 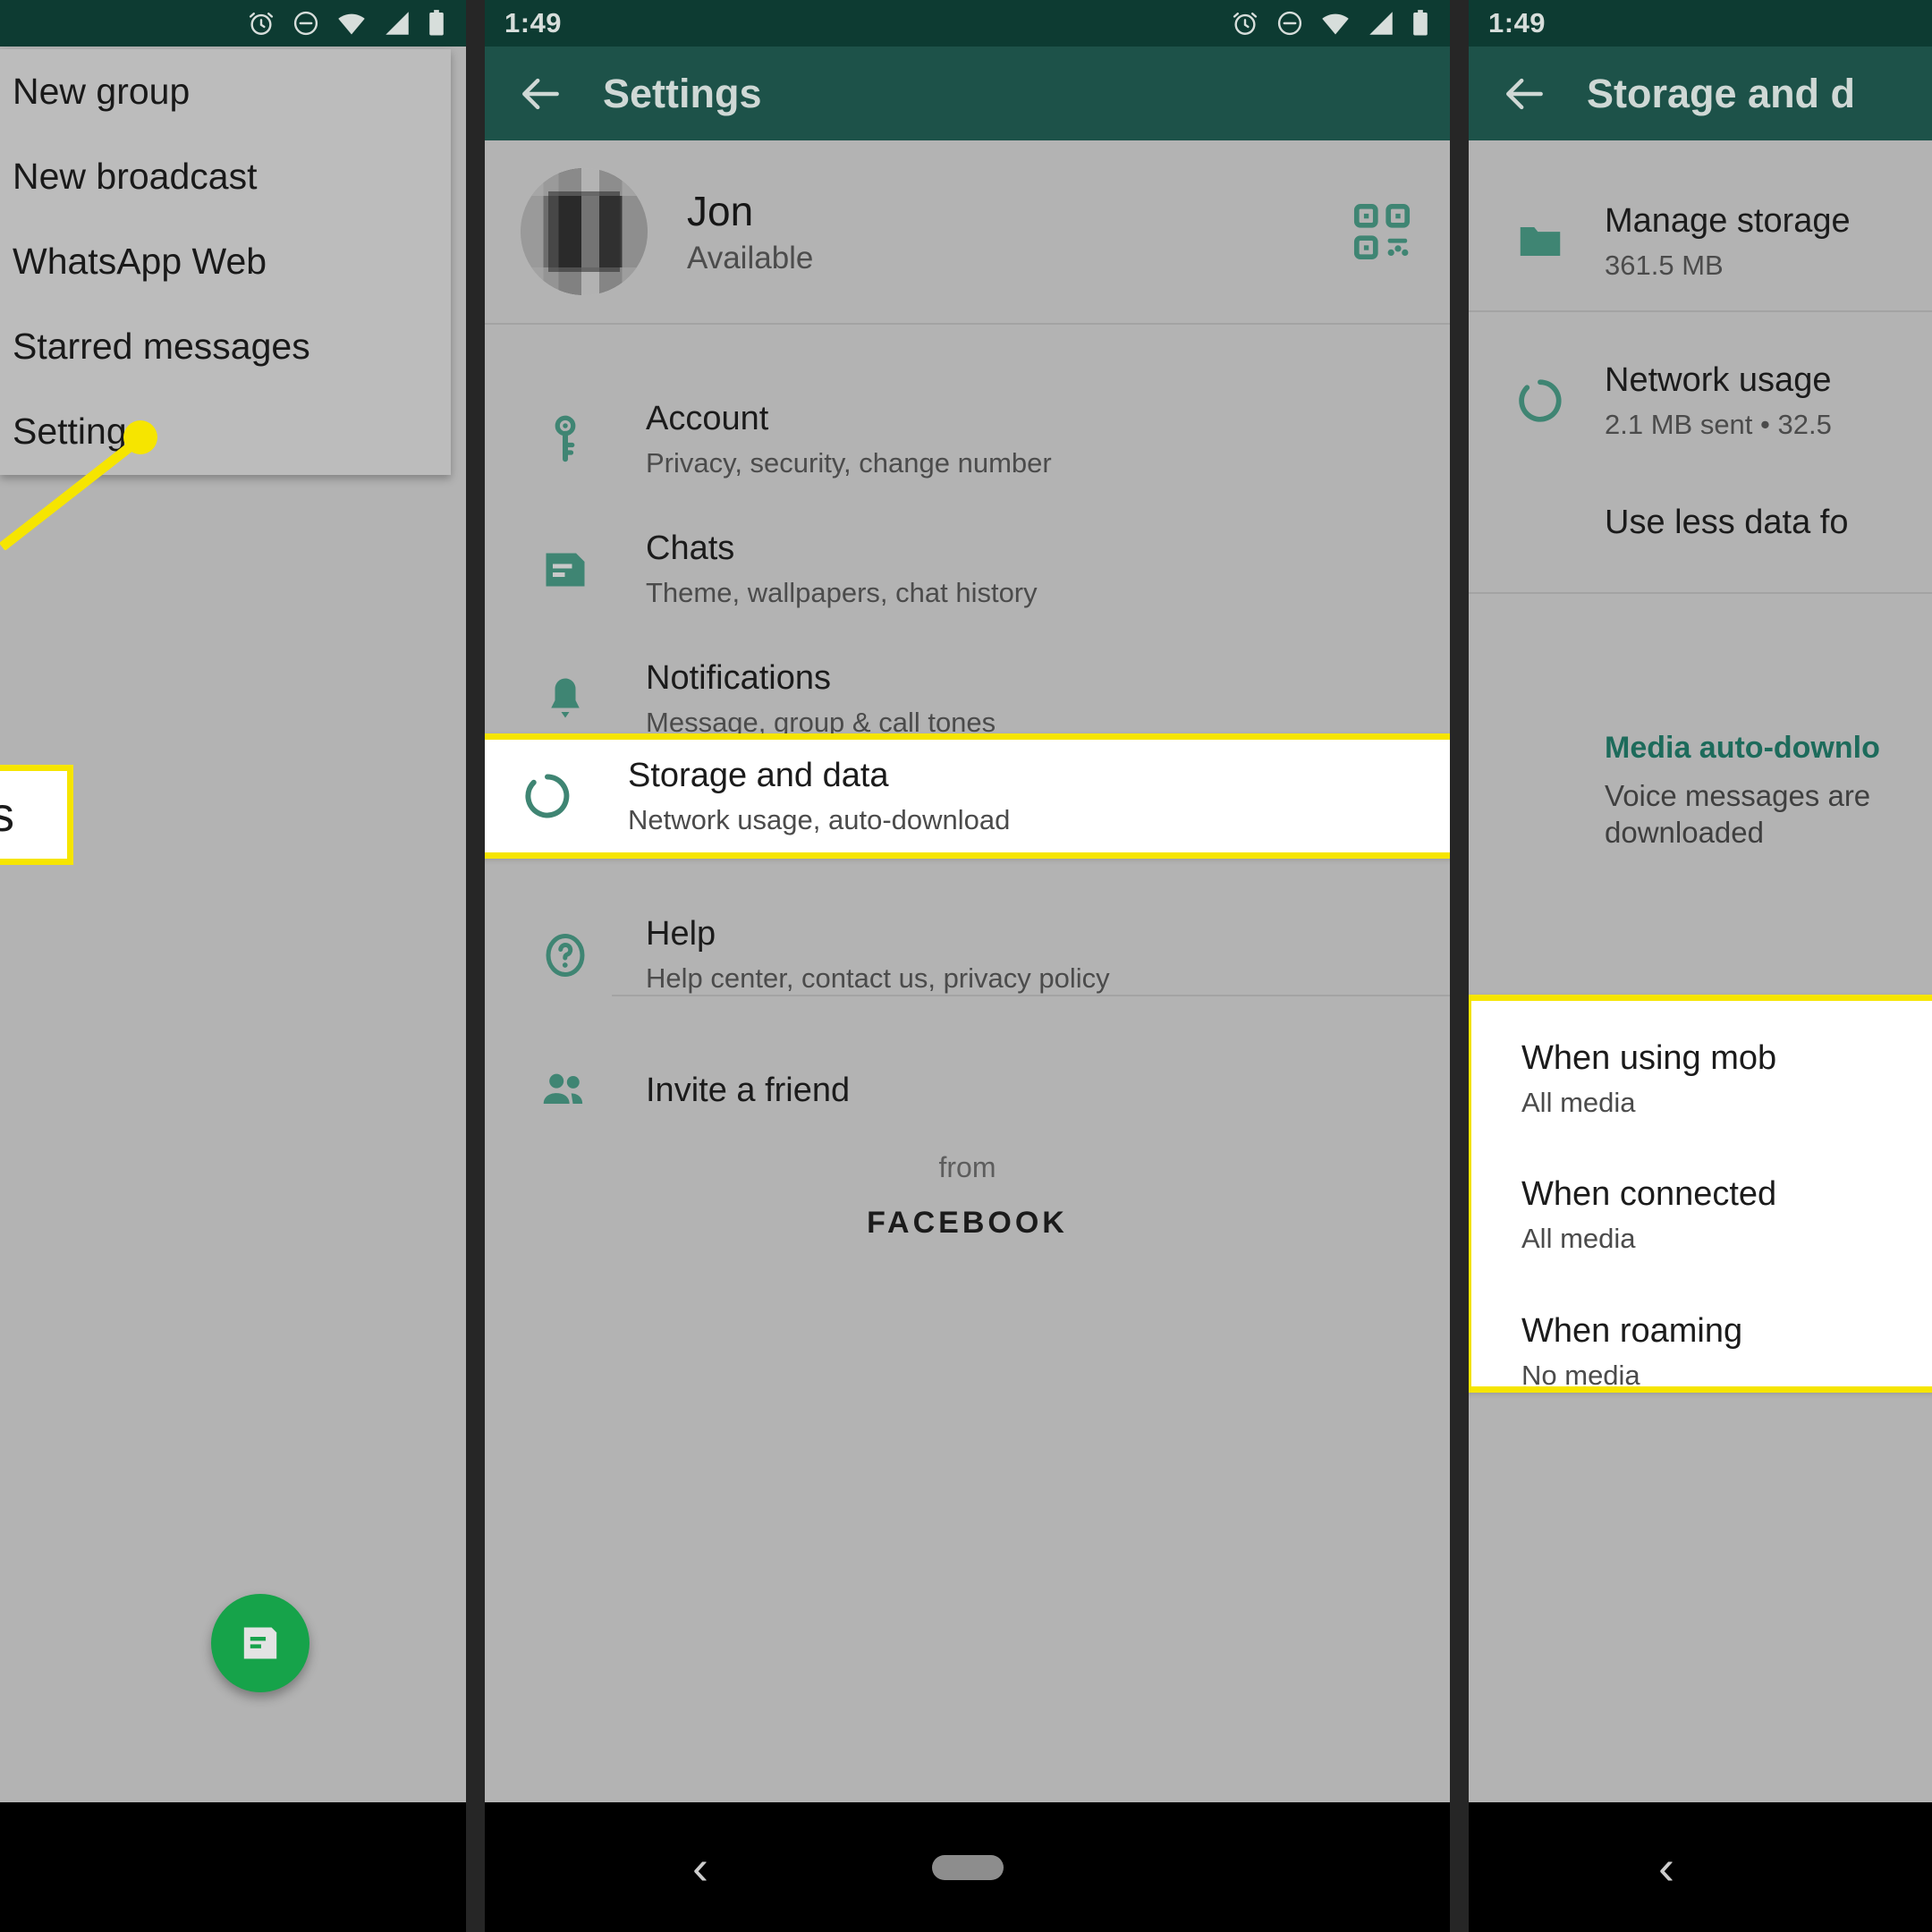 I want to click on data-usage-icon, so click(x=547, y=796).